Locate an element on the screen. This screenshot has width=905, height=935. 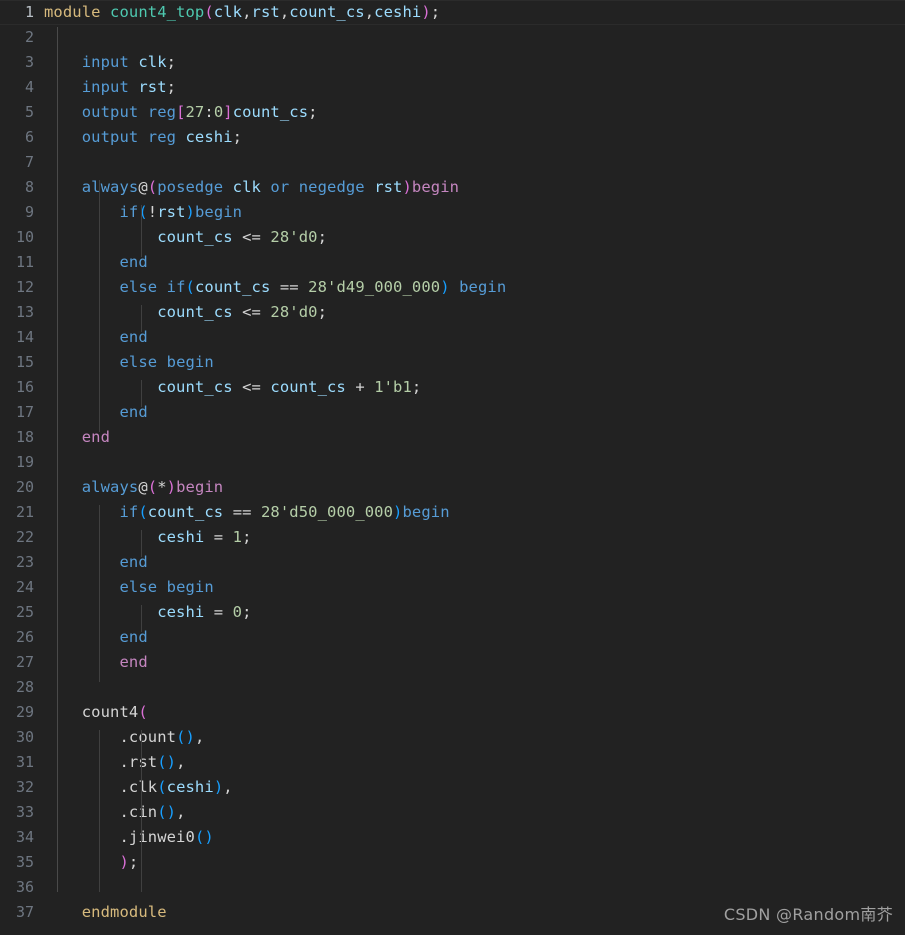
code-line: 32 .clk(ceshi), is located at coordinates (452, 787).